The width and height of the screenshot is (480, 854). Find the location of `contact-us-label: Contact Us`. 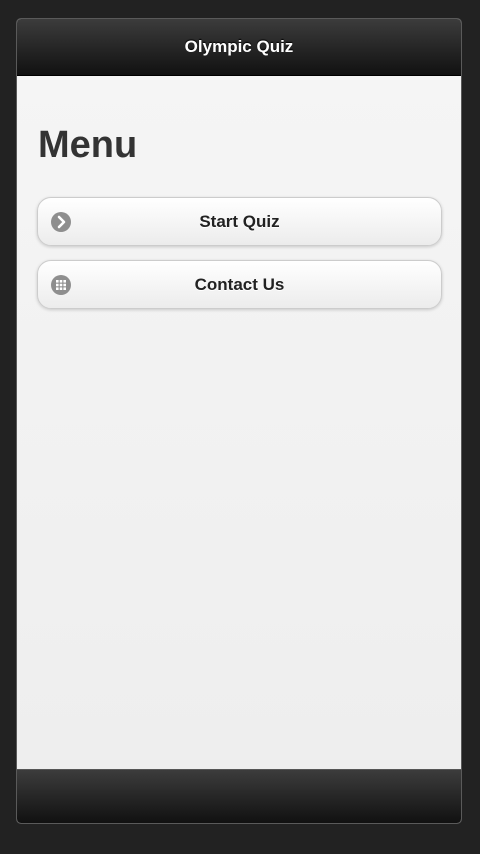

contact-us-label: Contact Us is located at coordinates (239, 284).